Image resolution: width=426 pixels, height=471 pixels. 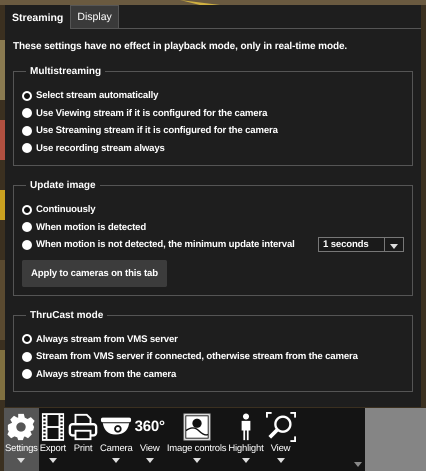 What do you see at coordinates (63, 185) in the screenshot?
I see `group-title: Update image` at bounding box center [63, 185].